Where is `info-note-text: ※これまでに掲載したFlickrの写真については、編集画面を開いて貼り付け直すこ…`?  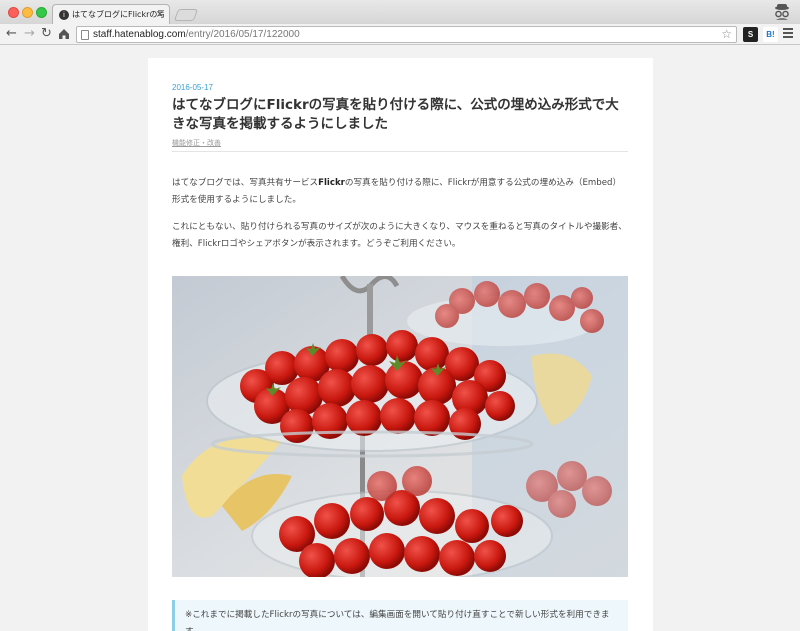
info-note-text: ※これまでに掲載したFlickrの写真については、編集画面を開いて貼り付け直すこ… is located at coordinates (397, 620).